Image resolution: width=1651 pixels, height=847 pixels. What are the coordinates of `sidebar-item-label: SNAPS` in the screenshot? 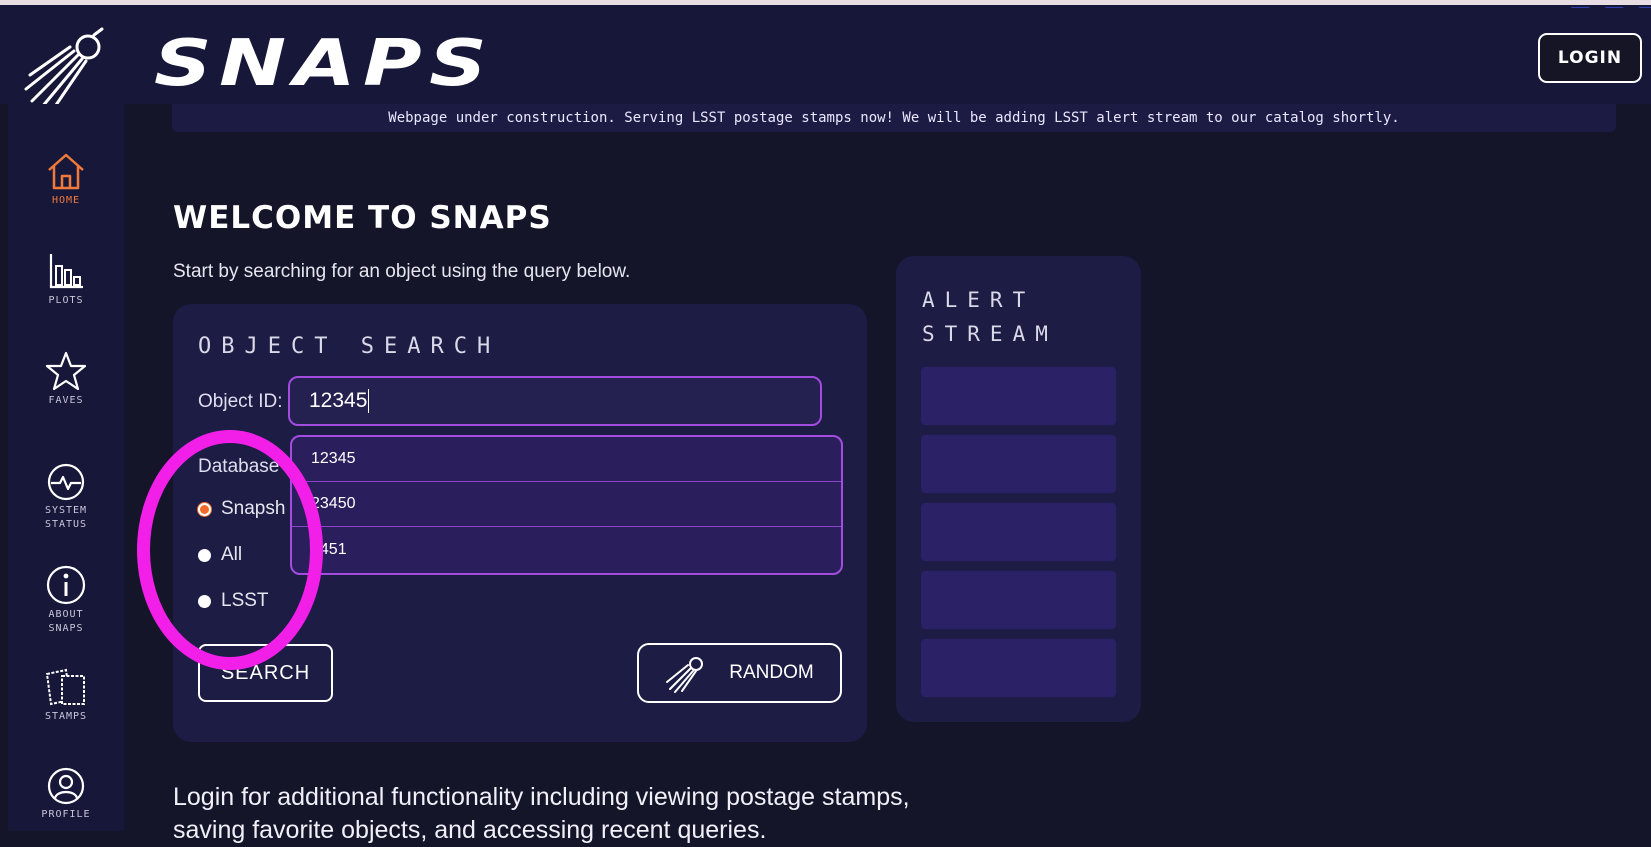 It's located at (66, 628).